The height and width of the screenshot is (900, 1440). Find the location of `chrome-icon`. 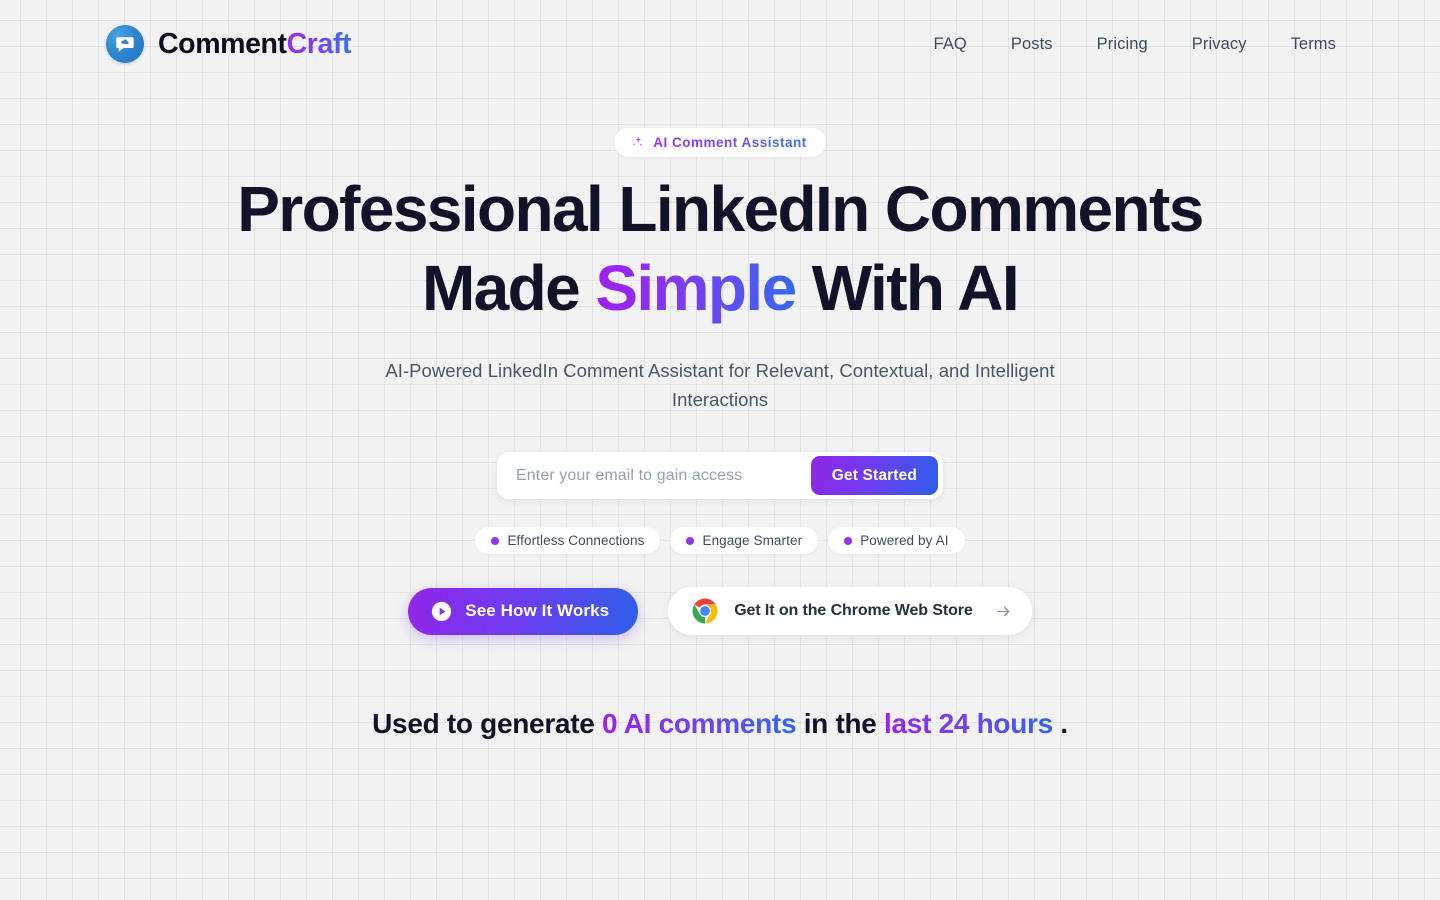

chrome-icon is located at coordinates (705, 611).